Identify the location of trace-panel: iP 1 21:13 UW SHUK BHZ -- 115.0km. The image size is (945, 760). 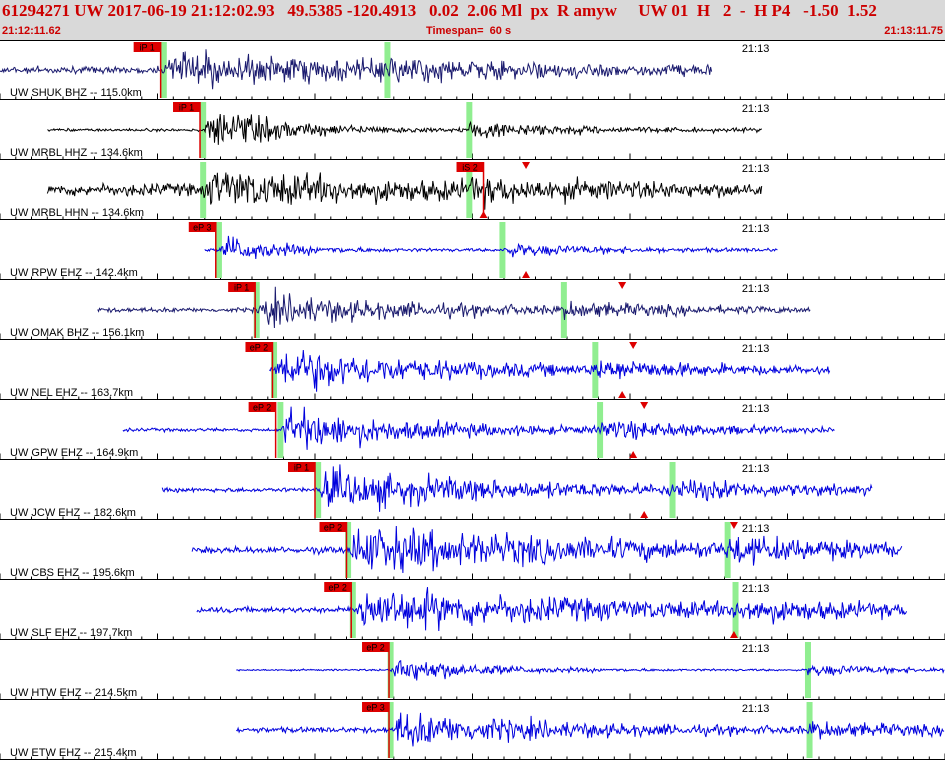
(472, 71).